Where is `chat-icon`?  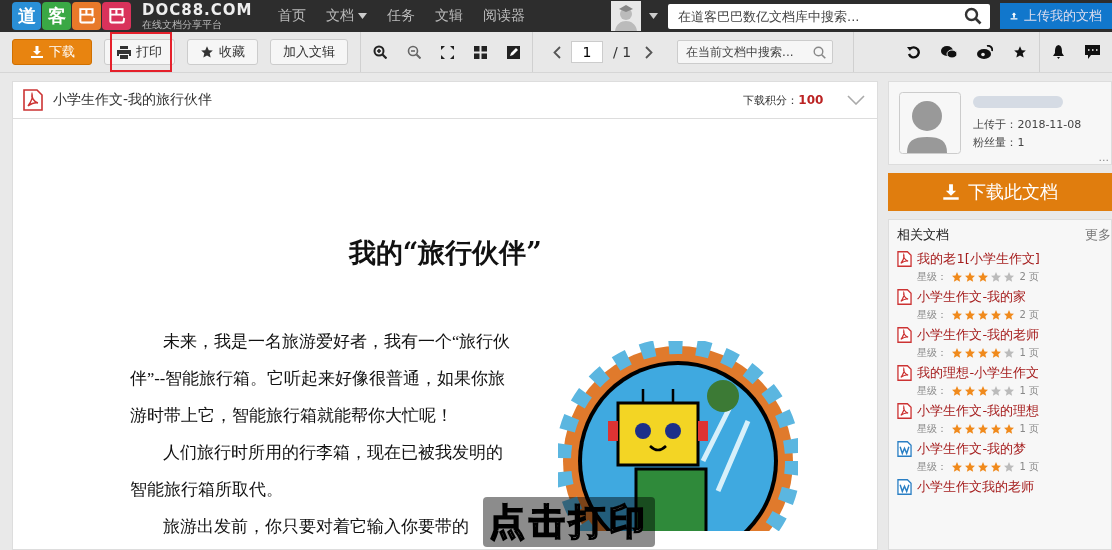 chat-icon is located at coordinates (949, 52).